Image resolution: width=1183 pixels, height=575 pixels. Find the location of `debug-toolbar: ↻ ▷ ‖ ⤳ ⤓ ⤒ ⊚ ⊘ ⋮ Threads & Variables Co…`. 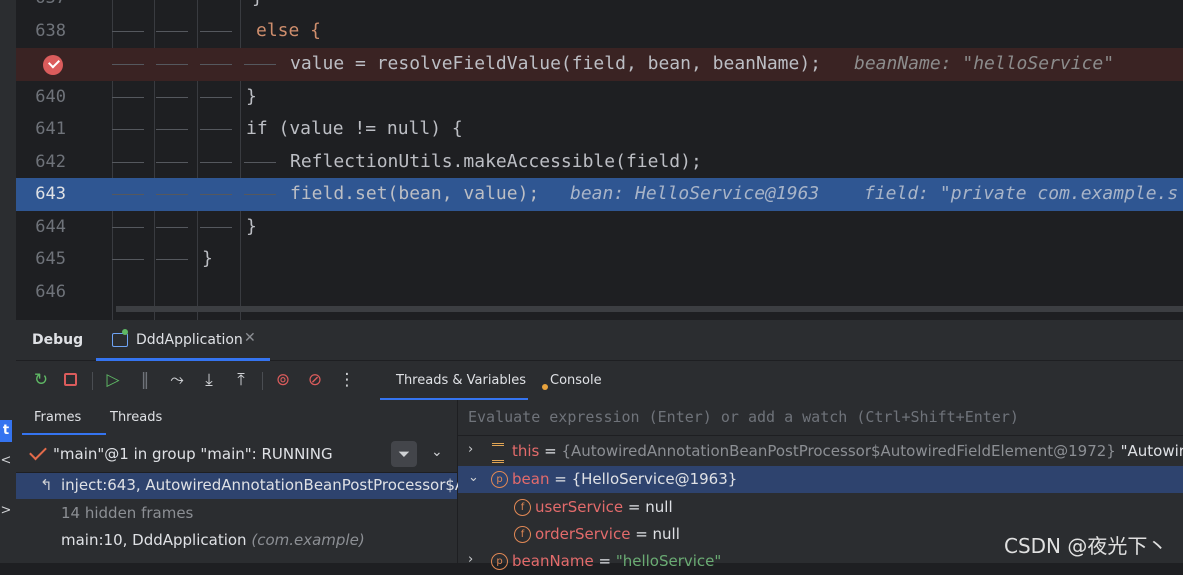

debug-toolbar: ↻ ▷ ‖ ⤳ ⤓ ⤒ ⊚ ⊘ ⋮ Threads & Variables Co… is located at coordinates (599, 381).